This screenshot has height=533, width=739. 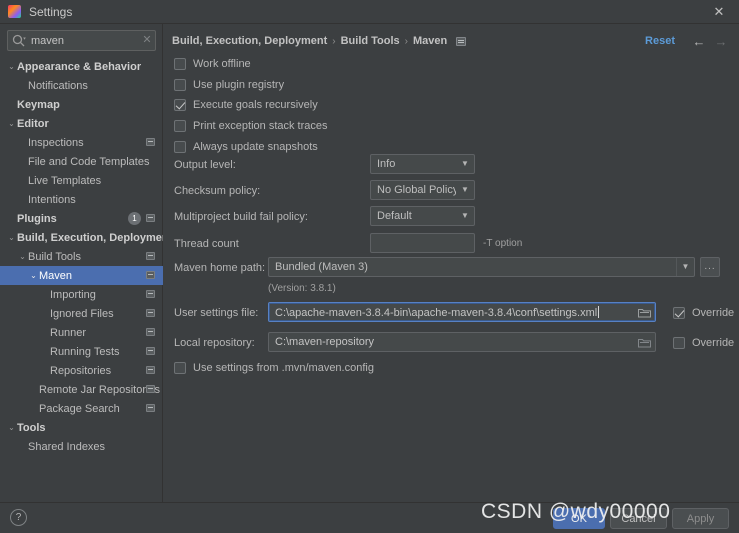 I want to click on reset-link: Reset, so click(x=660, y=41).